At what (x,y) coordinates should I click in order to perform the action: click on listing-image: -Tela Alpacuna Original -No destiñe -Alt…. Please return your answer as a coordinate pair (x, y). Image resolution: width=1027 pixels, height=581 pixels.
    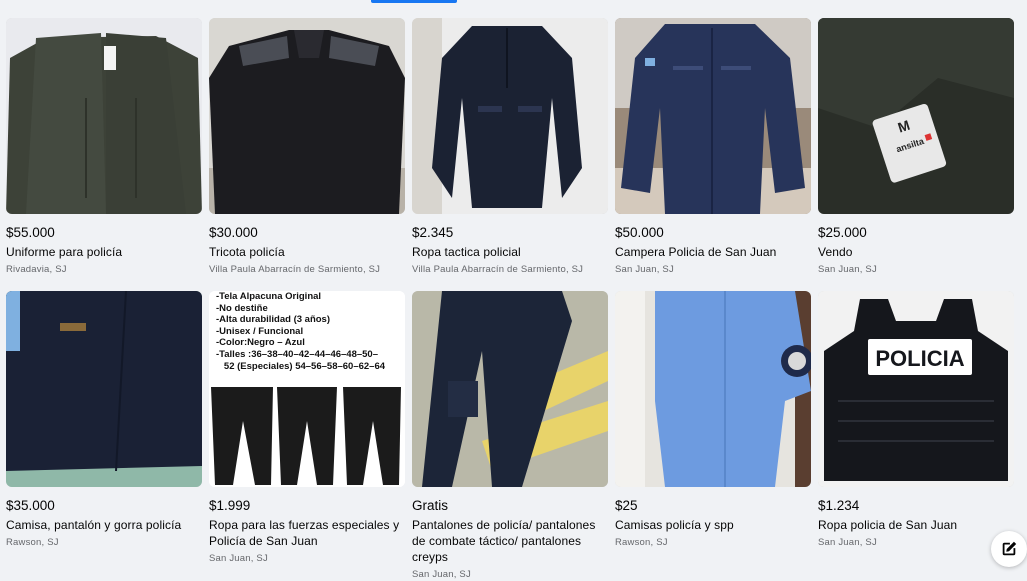
    Looking at the image, I should click on (307, 389).